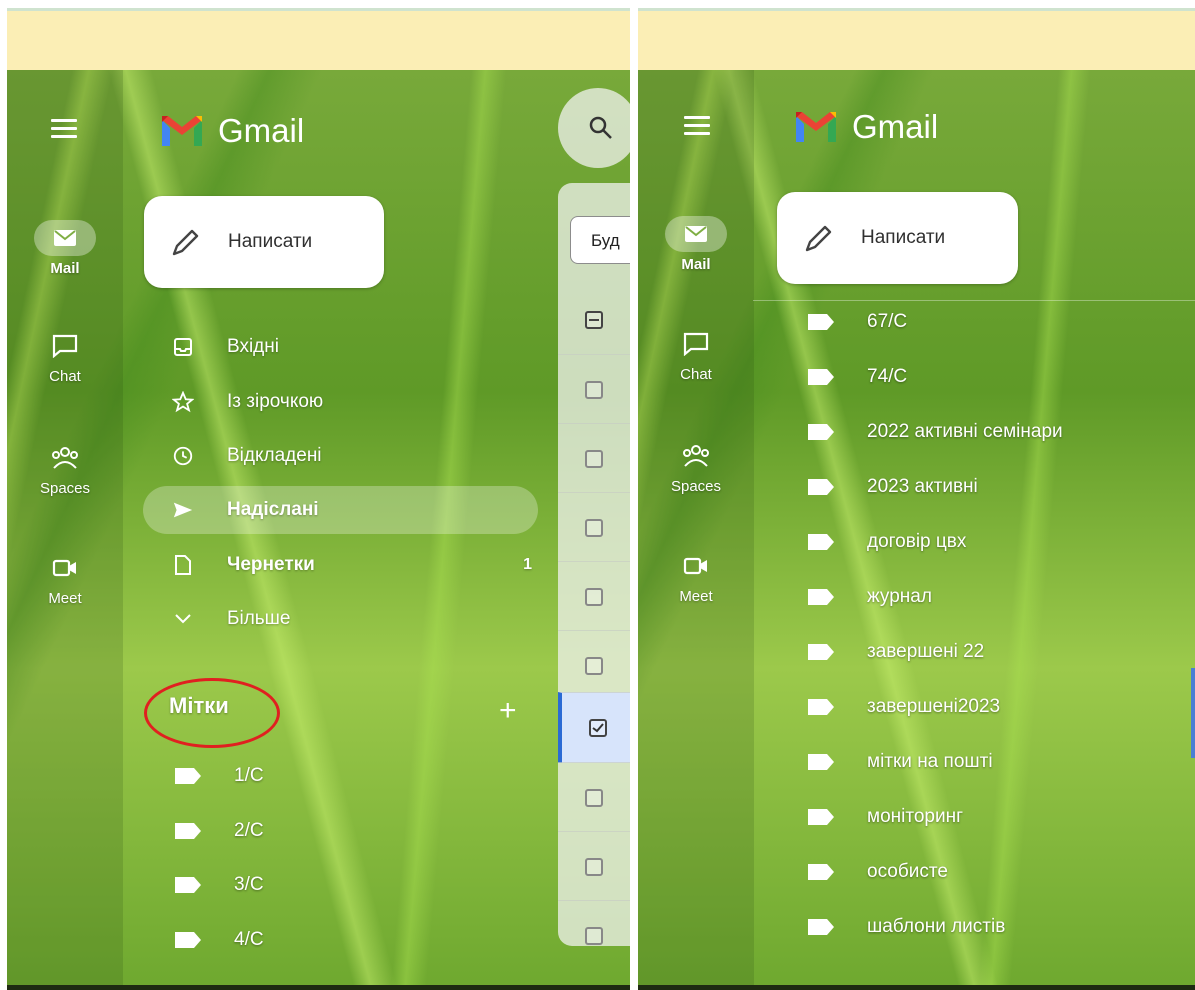 The width and height of the screenshot is (1195, 990). I want to click on nav-label: Чернетки, so click(271, 564).